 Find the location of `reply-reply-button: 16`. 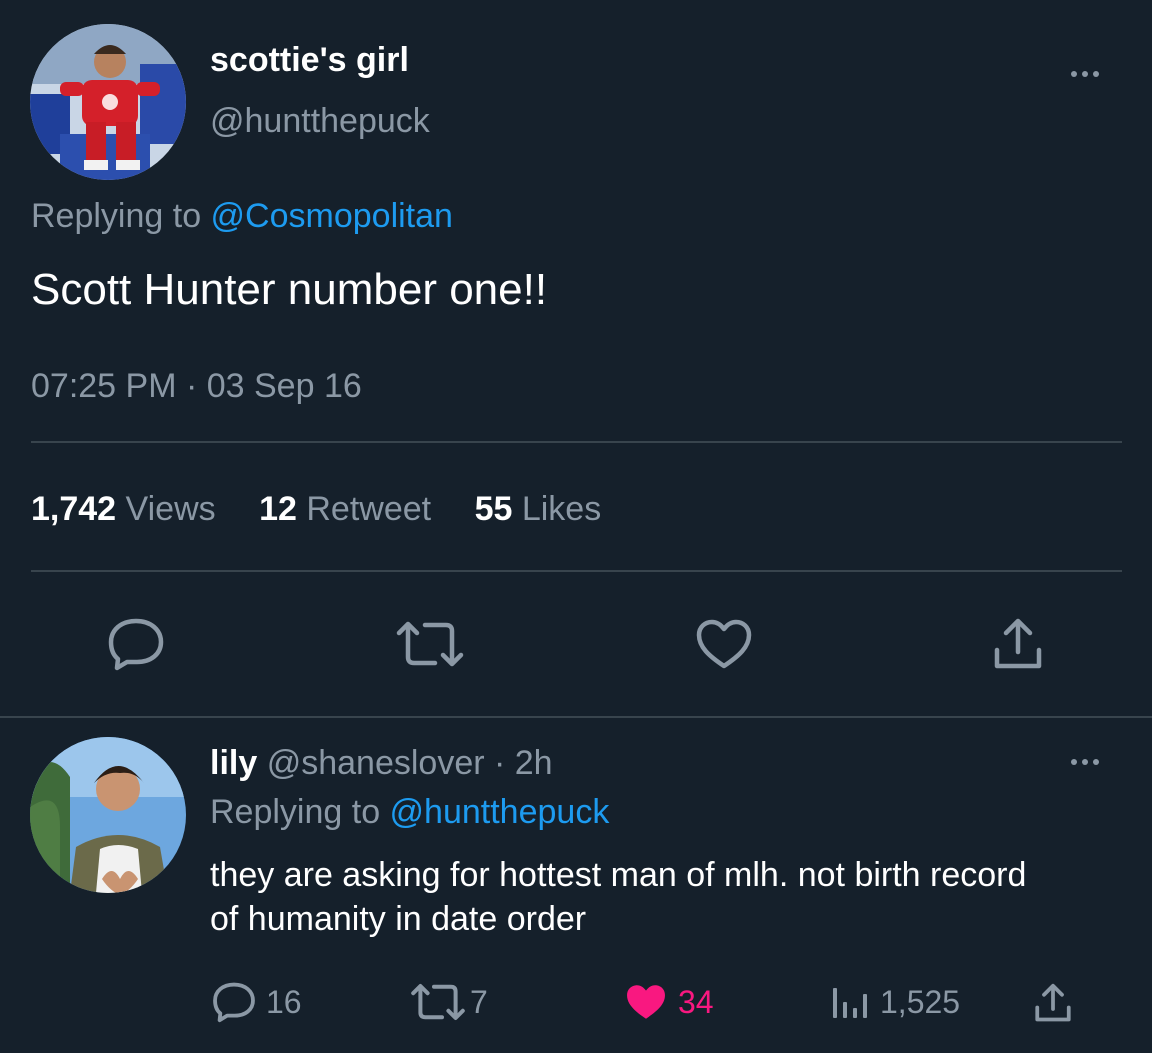

reply-reply-button: 16 is located at coordinates (257, 1002).